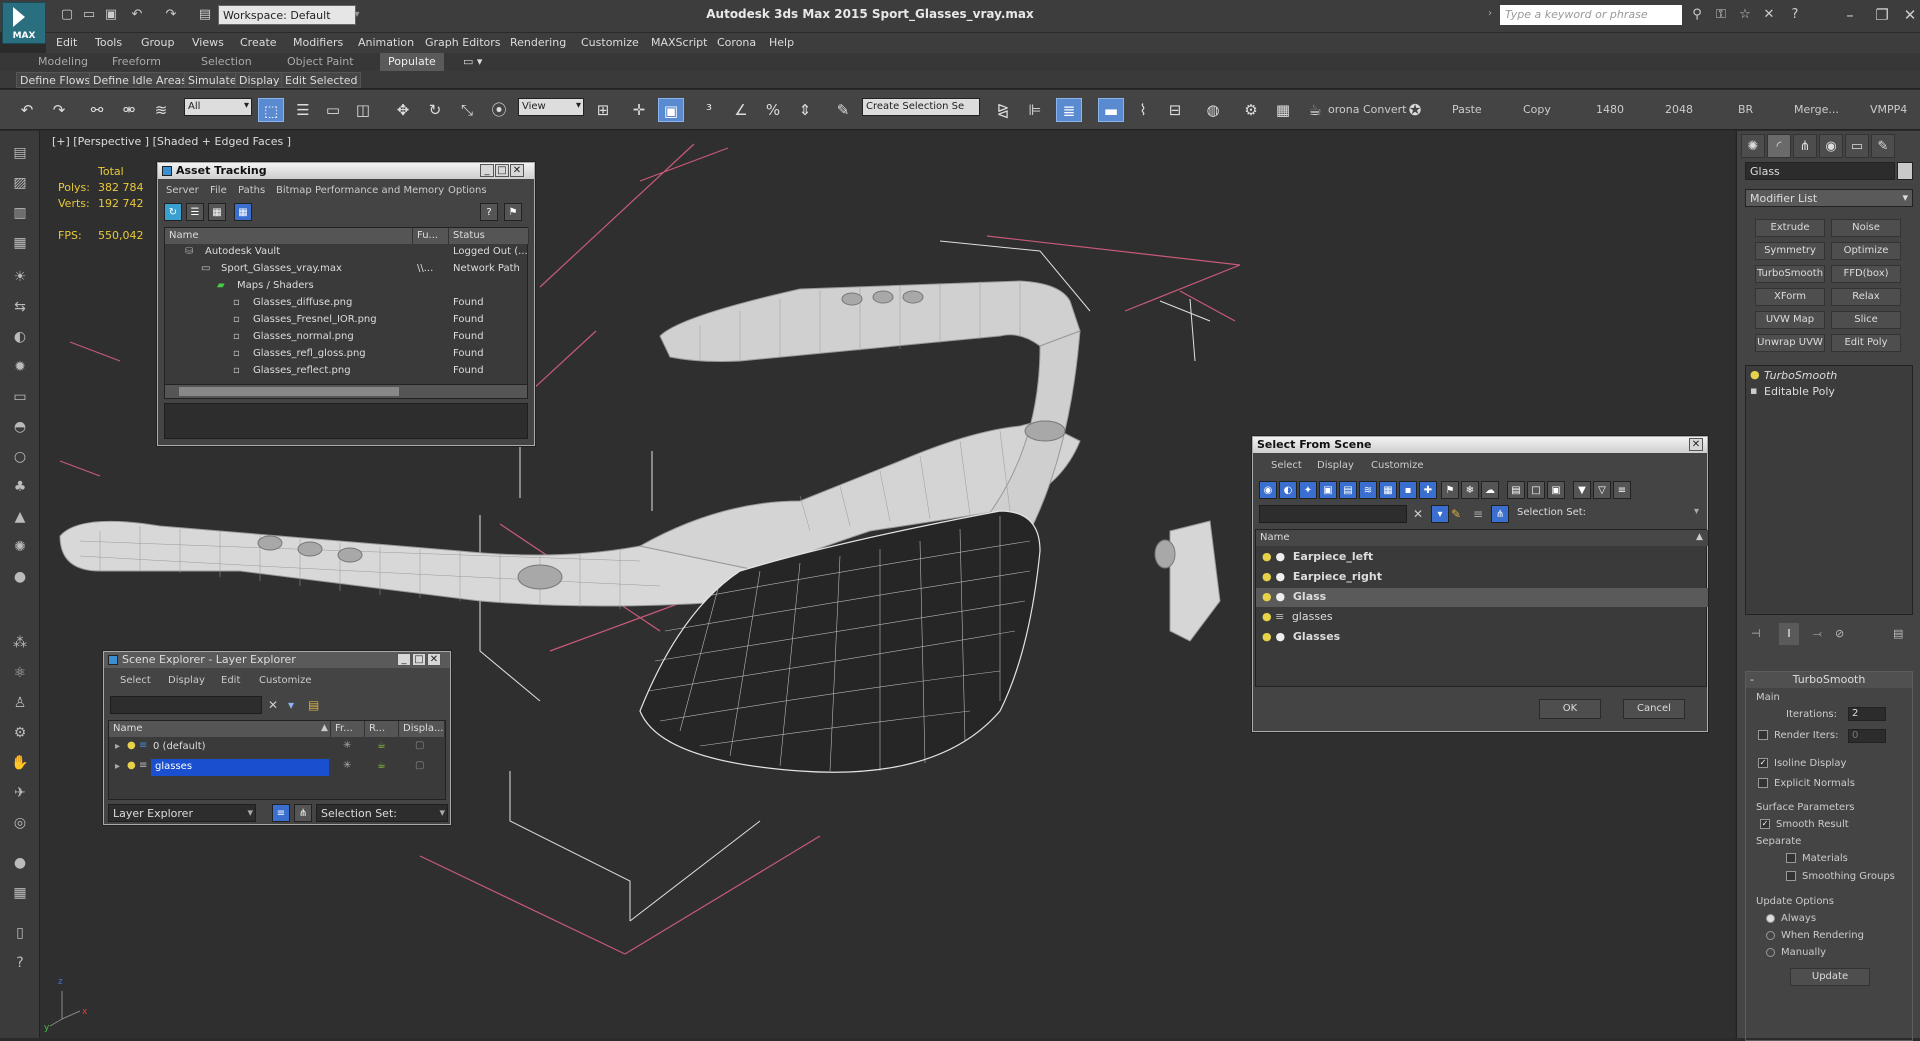 The image size is (1920, 1041). Describe the element at coordinates (289, 391) in the screenshot. I see `scrollbar-thumb` at that location.